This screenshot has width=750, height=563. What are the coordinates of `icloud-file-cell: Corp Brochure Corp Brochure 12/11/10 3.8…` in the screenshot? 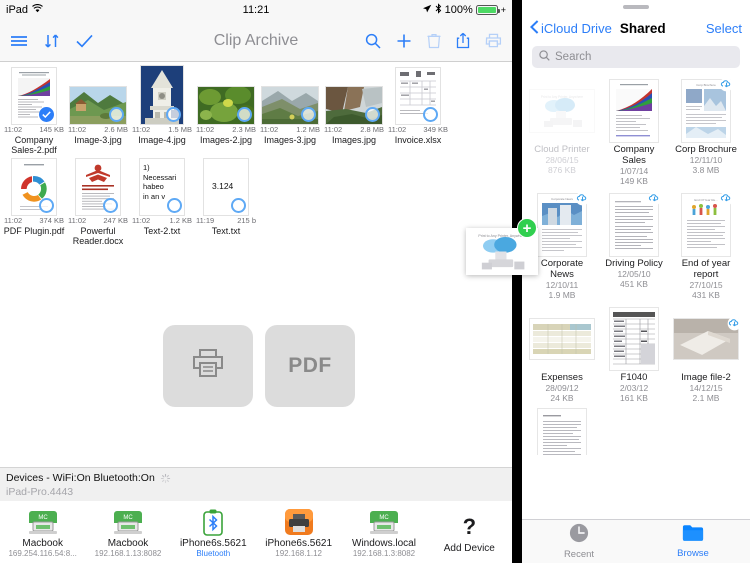 It's located at (706, 133).